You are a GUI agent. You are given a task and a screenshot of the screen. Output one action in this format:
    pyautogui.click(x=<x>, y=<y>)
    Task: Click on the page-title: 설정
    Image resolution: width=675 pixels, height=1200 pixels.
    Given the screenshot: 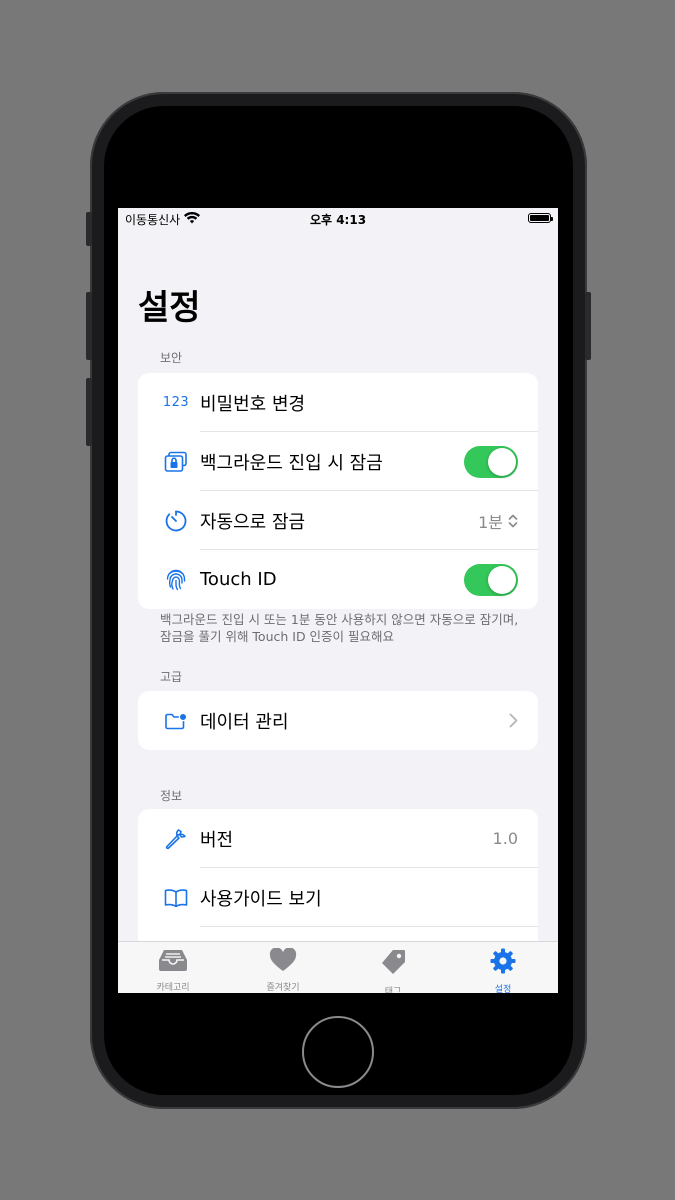 What is the action you would take?
    pyautogui.click(x=169, y=308)
    